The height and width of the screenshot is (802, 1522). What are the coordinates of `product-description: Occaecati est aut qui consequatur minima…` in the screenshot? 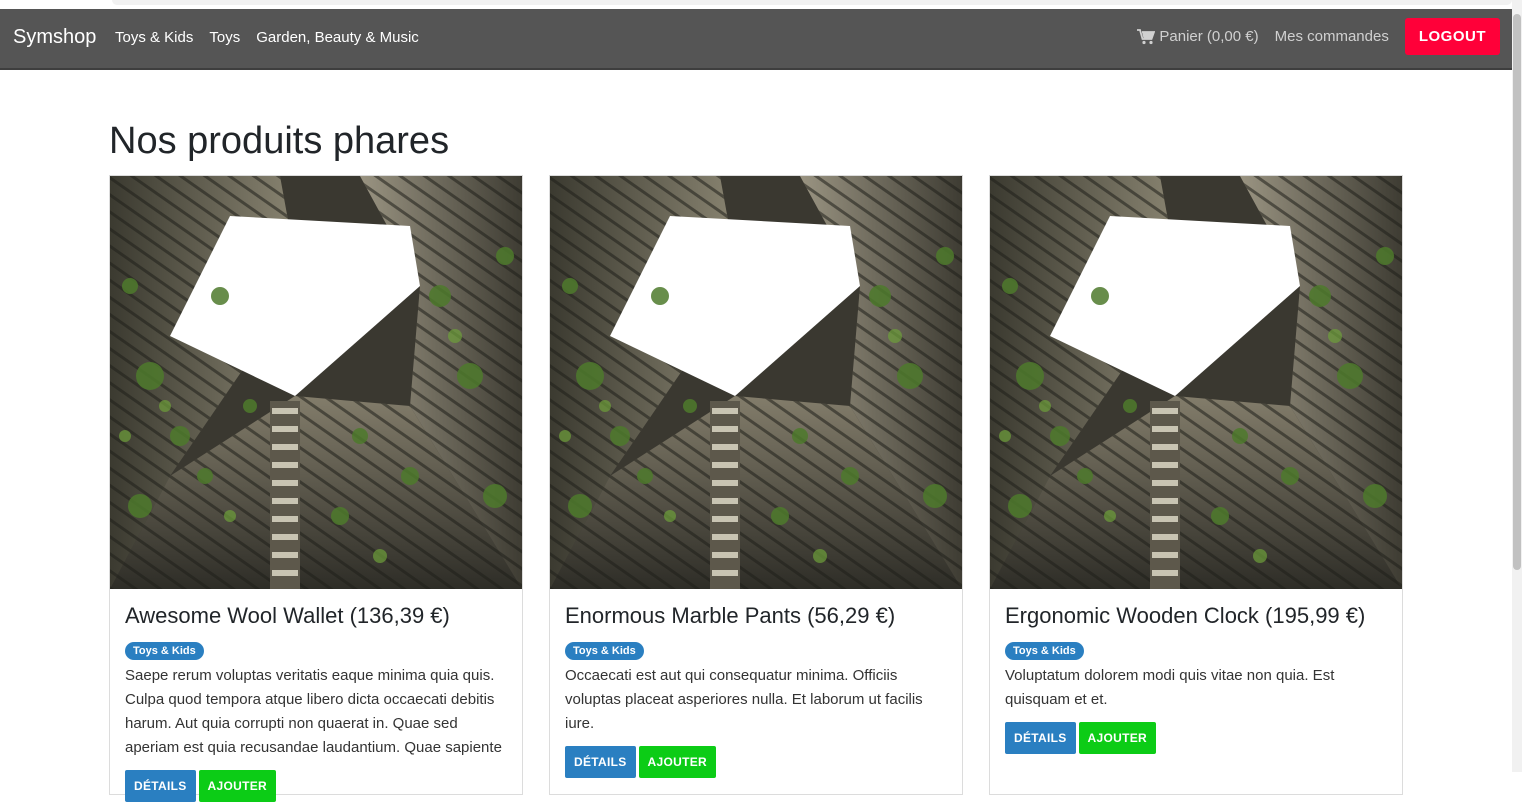 It's located at (744, 699).